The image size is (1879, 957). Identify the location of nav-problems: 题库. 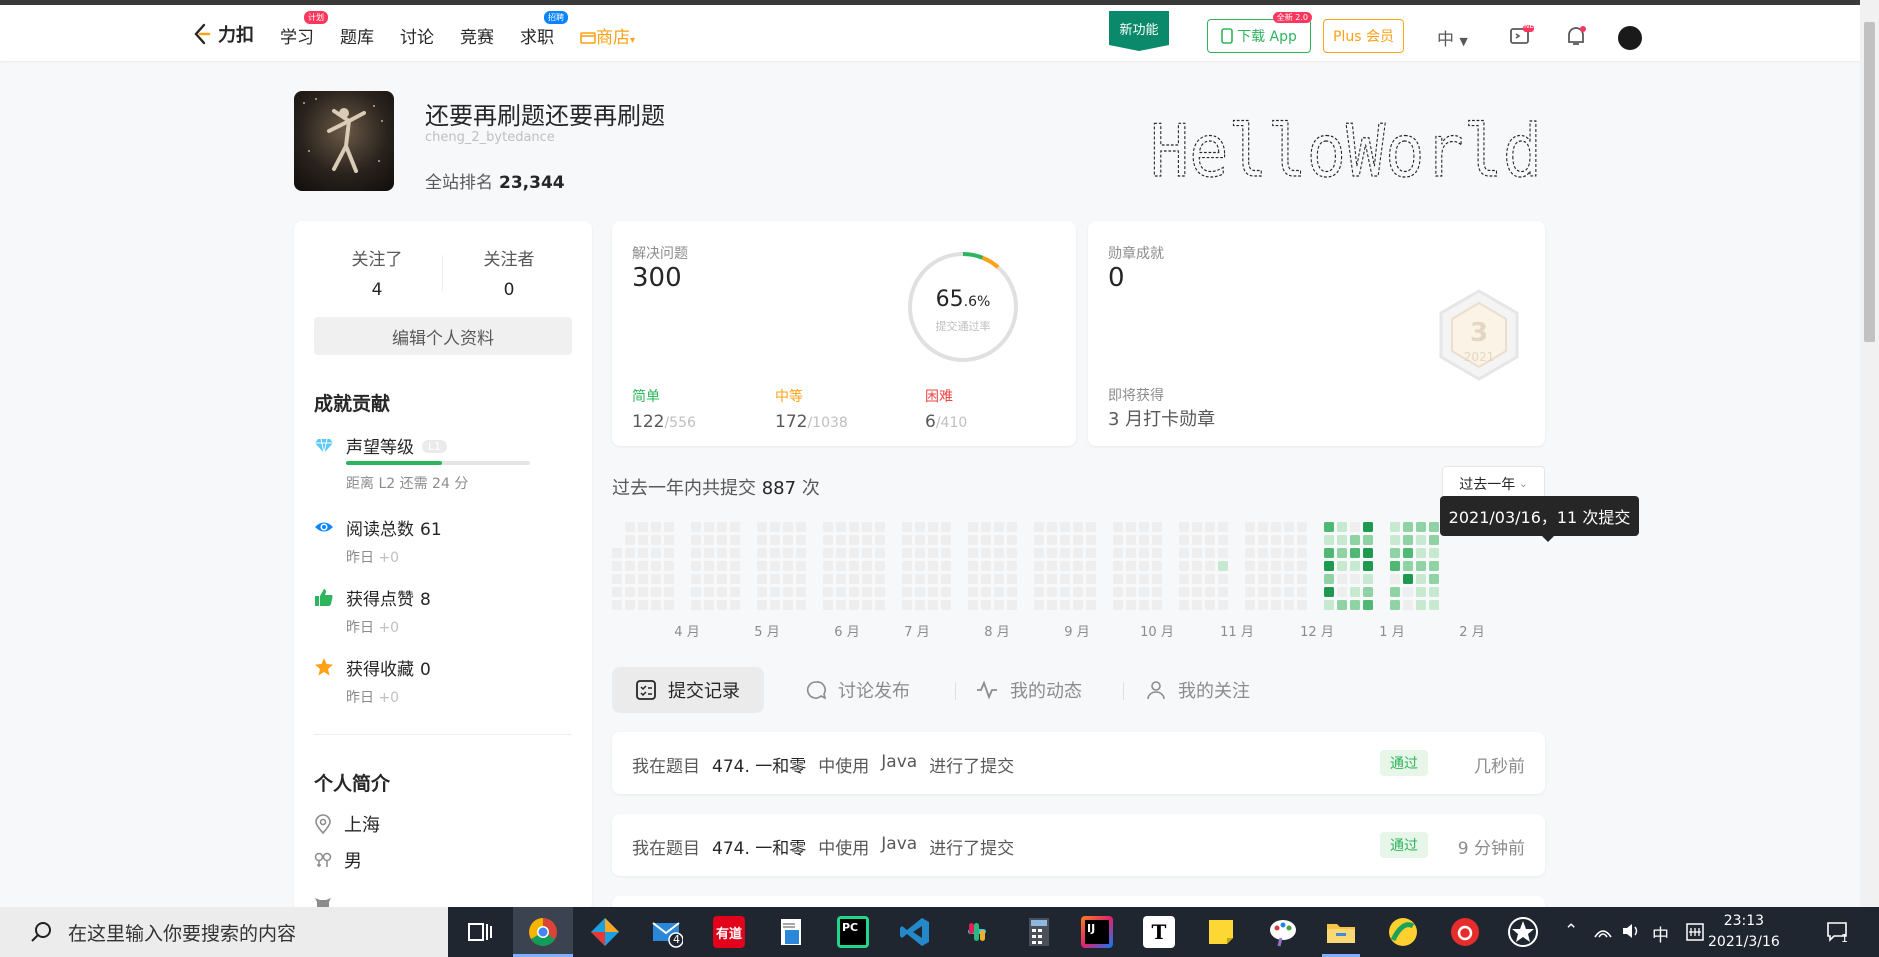
(357, 35).